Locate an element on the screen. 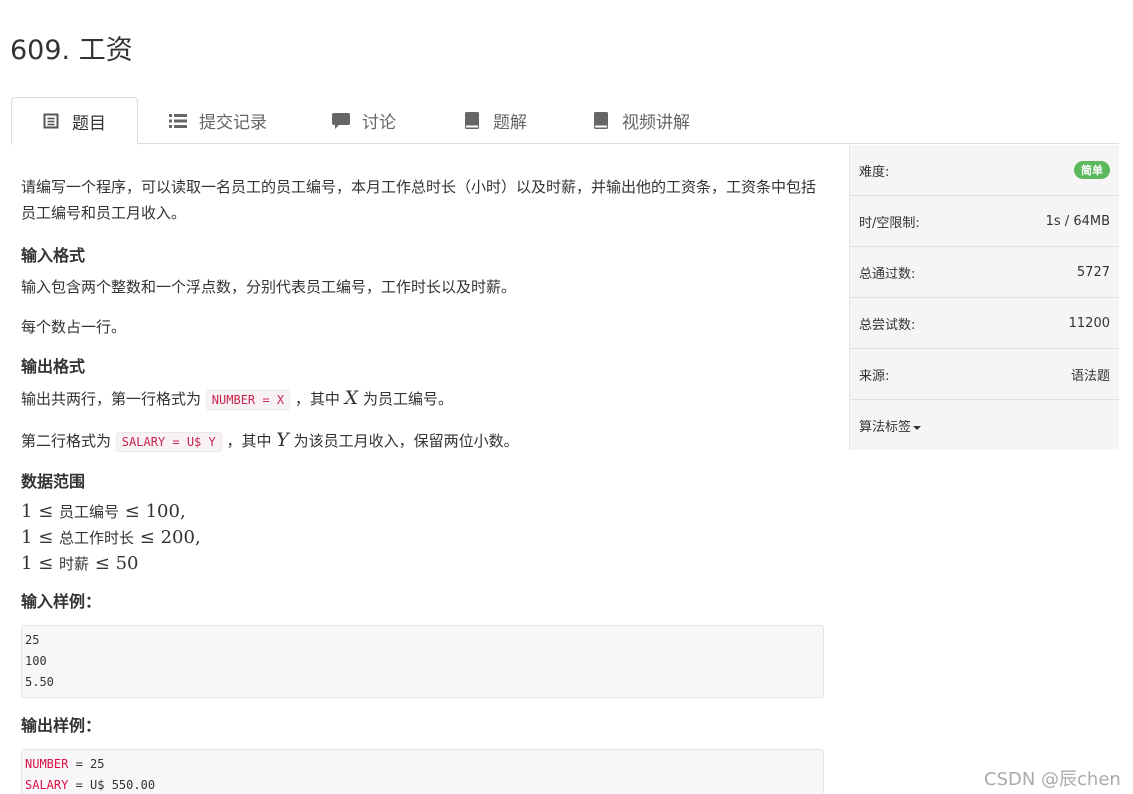 This screenshot has height=794, width=1133. source-value: 语法题 is located at coordinates (1090, 374).